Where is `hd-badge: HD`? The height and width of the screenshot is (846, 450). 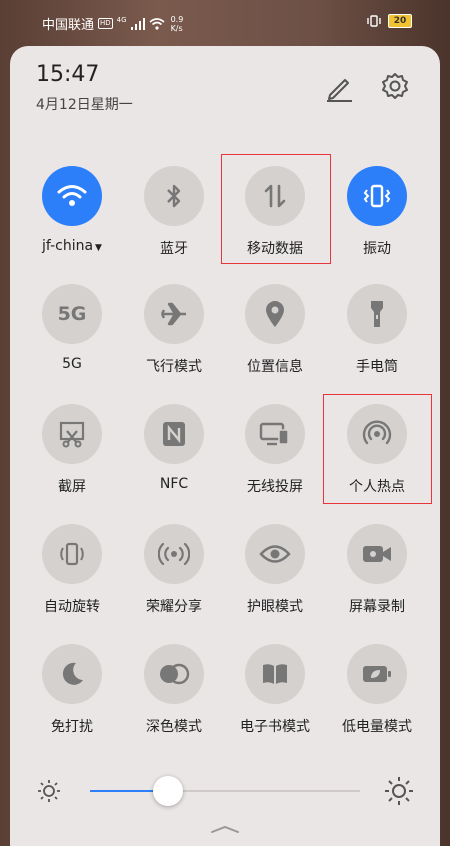 hd-badge: HD is located at coordinates (105, 23).